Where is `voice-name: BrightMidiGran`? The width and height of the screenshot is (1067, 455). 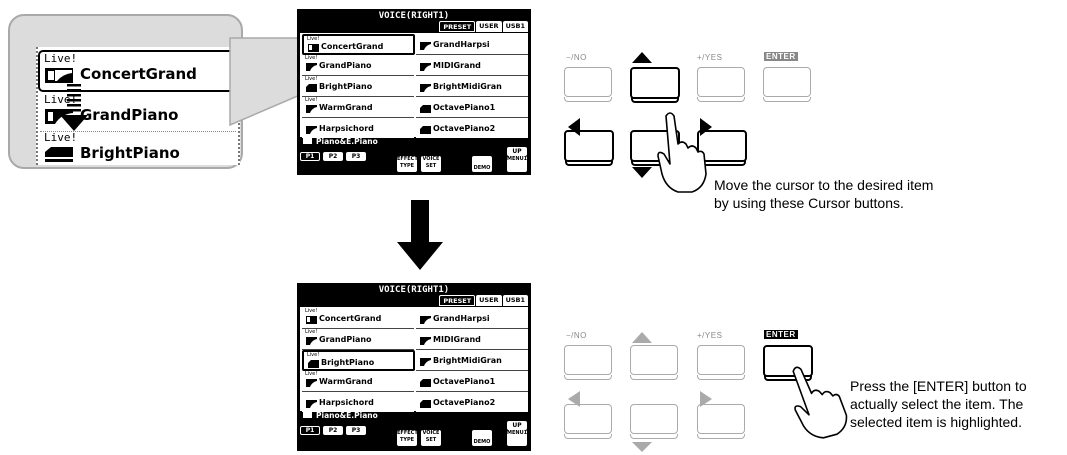
voice-name: BrightMidiGran is located at coordinates (467, 360).